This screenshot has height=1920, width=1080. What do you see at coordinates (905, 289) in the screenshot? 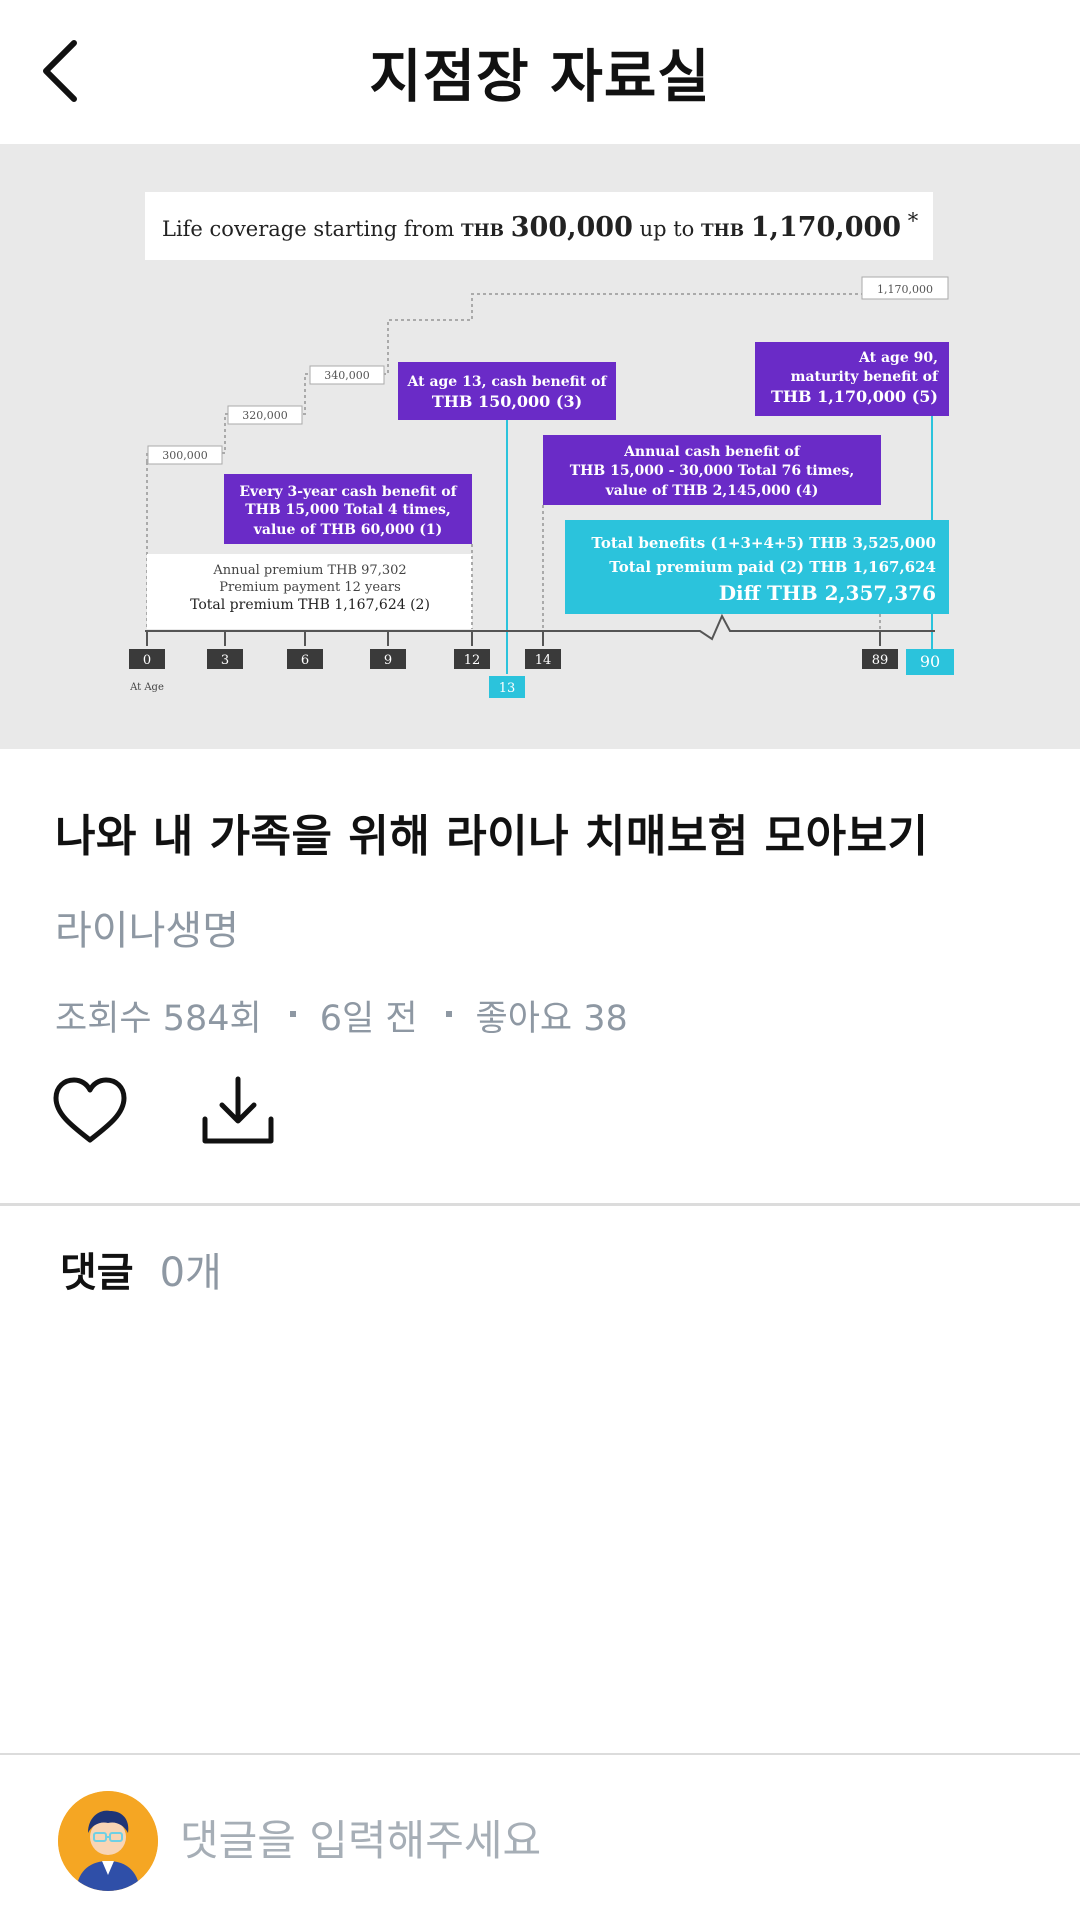
I see `coverage-level-4: 1,170,000` at bounding box center [905, 289].